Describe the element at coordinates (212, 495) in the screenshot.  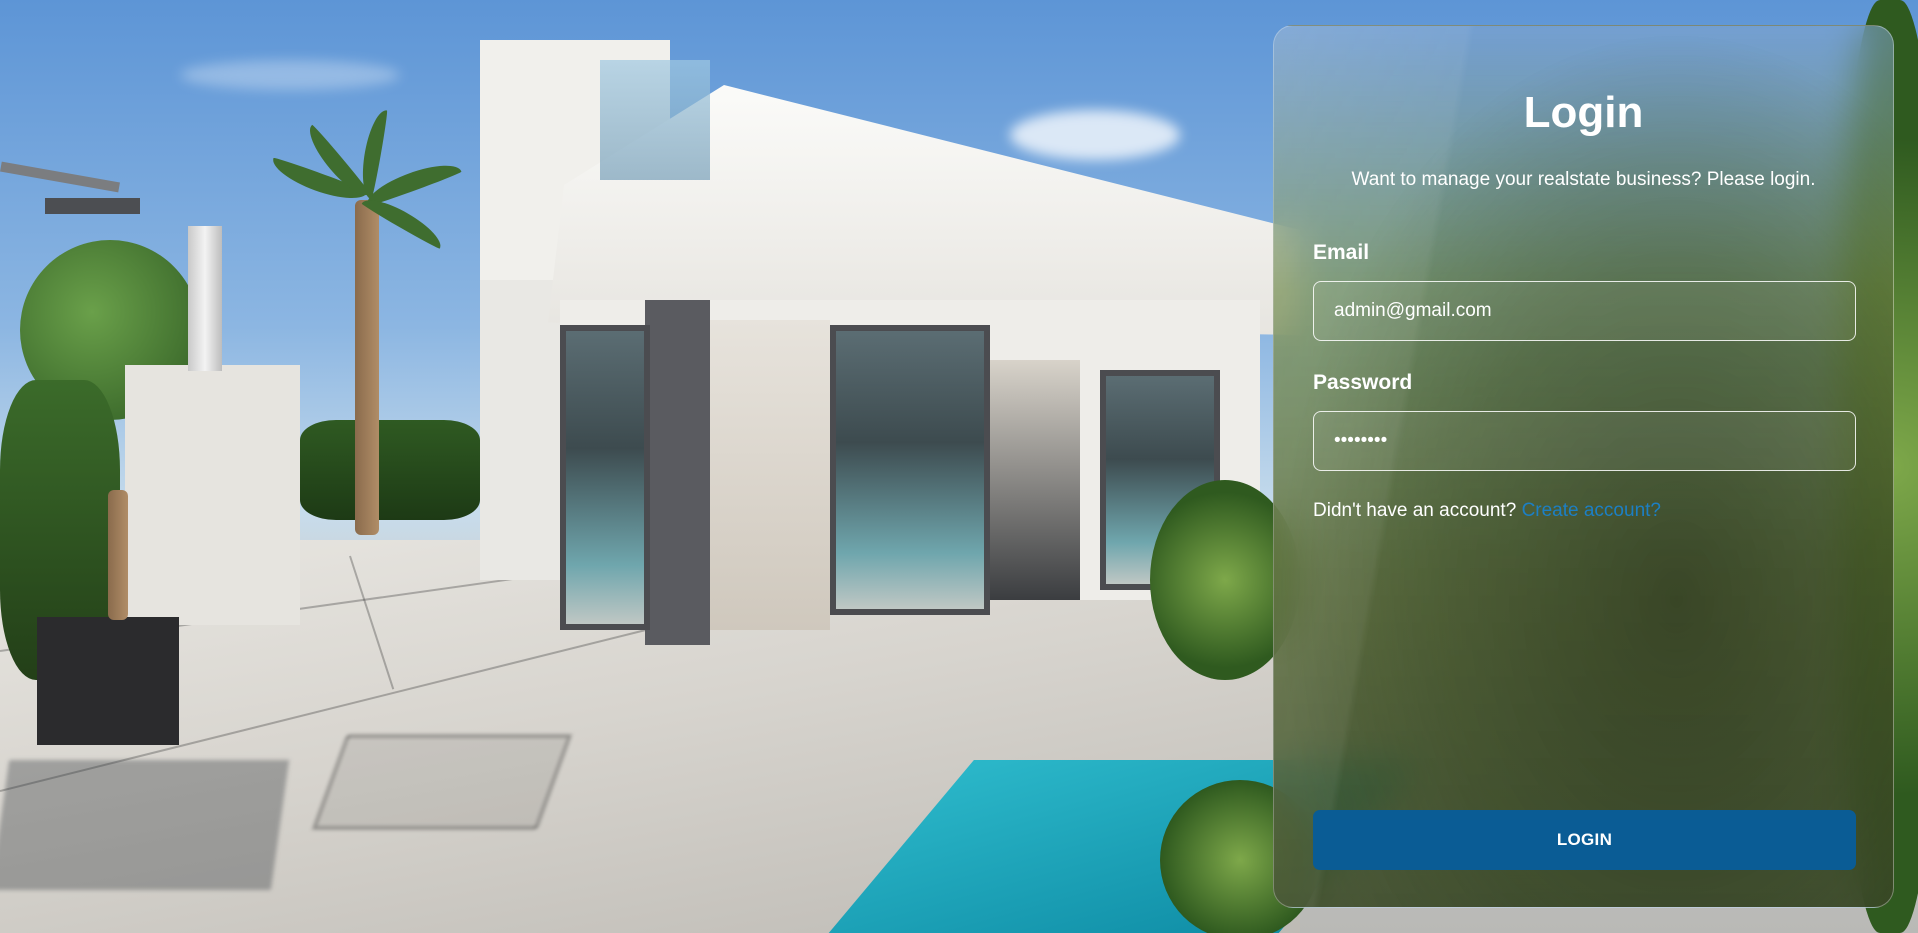
I see `garden-wall` at that location.